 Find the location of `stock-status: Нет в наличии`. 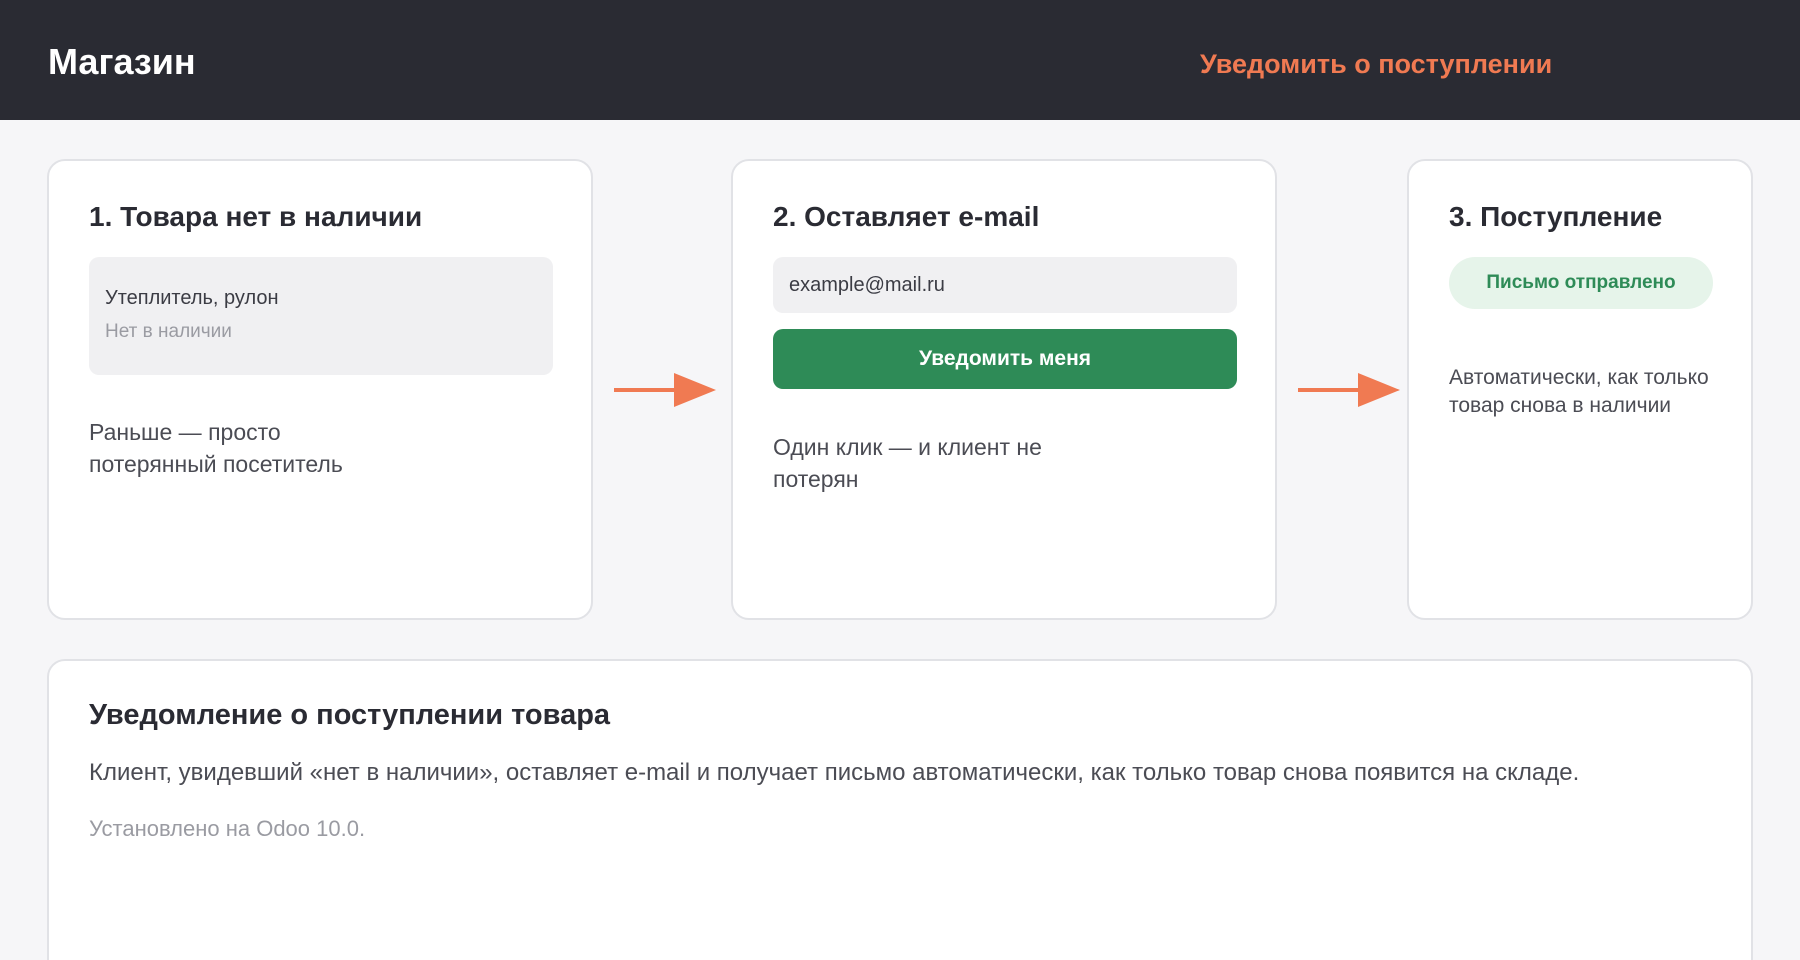

stock-status: Нет в наличии is located at coordinates (168, 331).